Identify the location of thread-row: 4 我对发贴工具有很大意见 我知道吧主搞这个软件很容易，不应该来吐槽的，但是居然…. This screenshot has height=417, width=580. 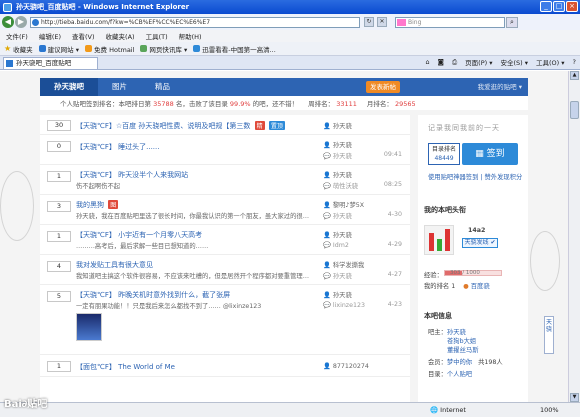
(225, 270).